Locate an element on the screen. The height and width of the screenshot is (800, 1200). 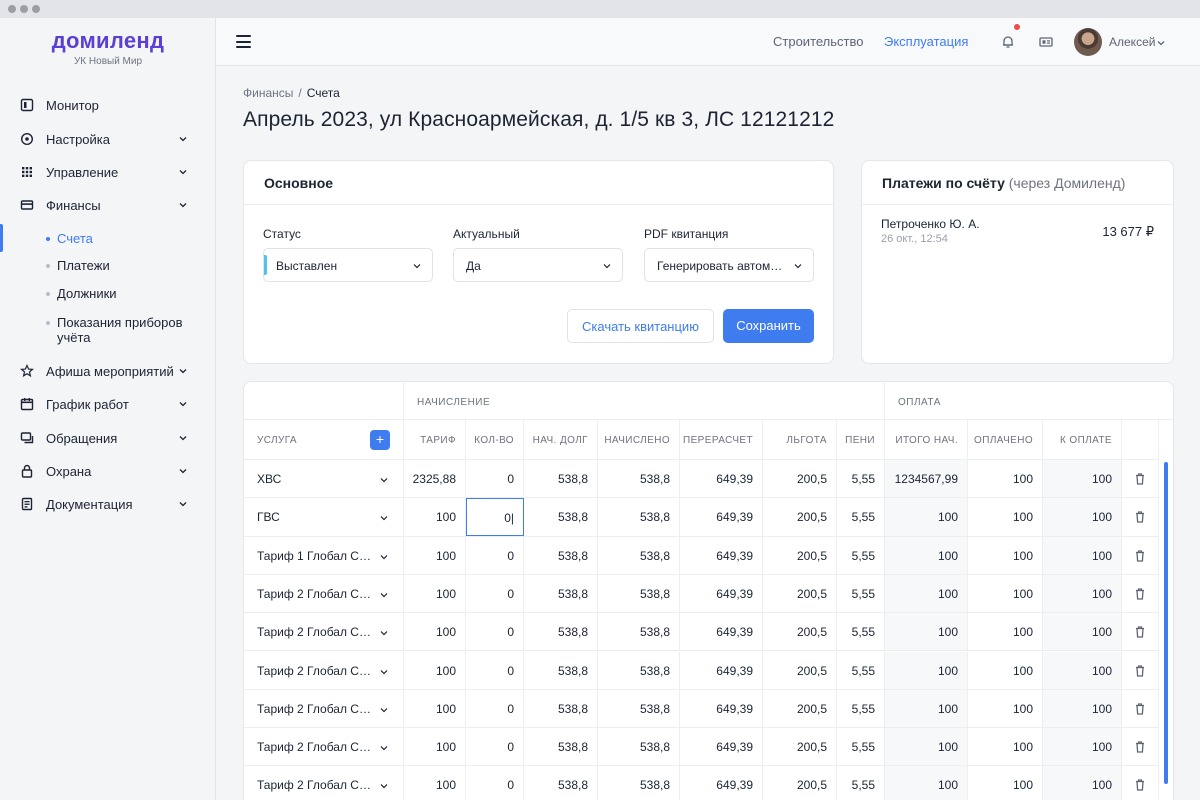
breadcrumb-parent: Финансы is located at coordinates (268, 93).